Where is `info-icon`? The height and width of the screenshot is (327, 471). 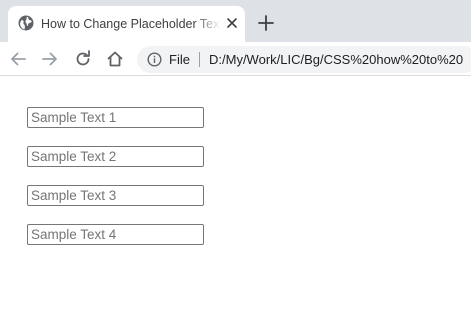 info-icon is located at coordinates (154, 59).